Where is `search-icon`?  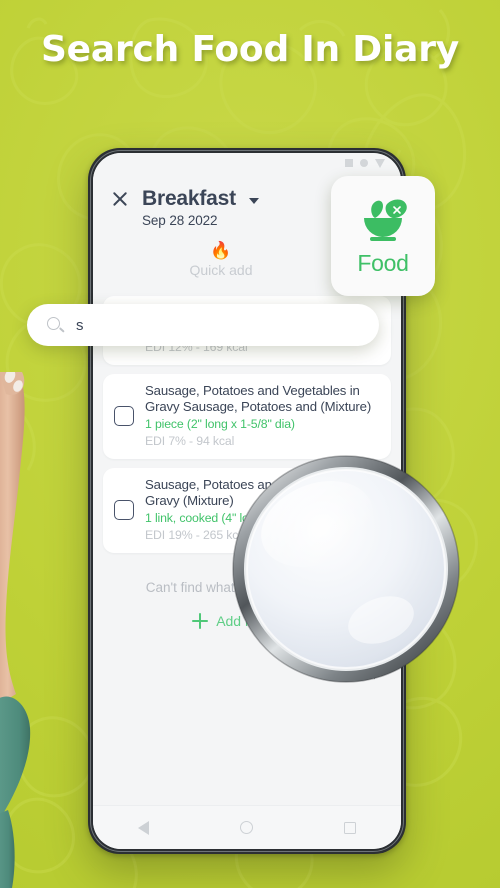 search-icon is located at coordinates (56, 325).